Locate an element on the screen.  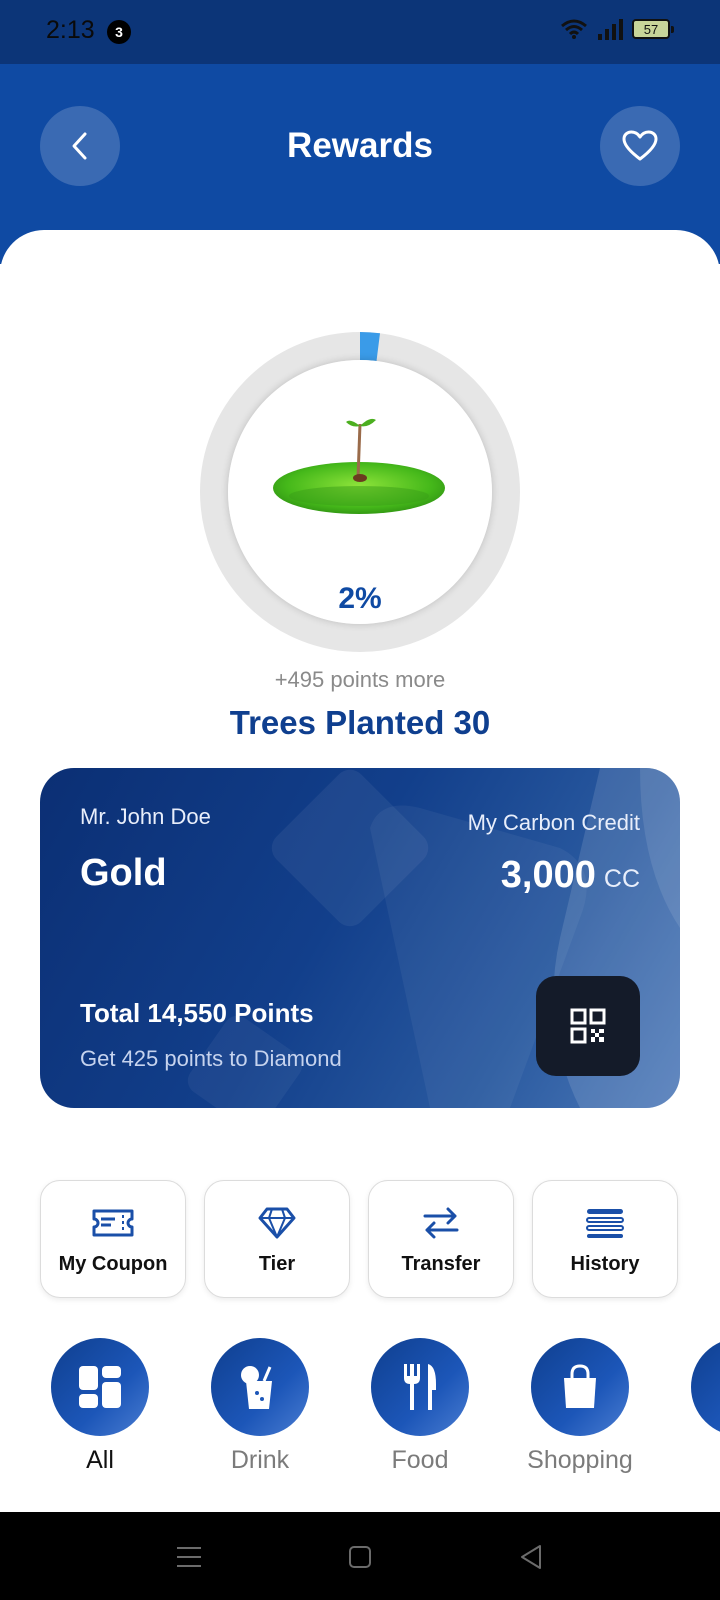
diamond-icon is located at coordinates (277, 1223).